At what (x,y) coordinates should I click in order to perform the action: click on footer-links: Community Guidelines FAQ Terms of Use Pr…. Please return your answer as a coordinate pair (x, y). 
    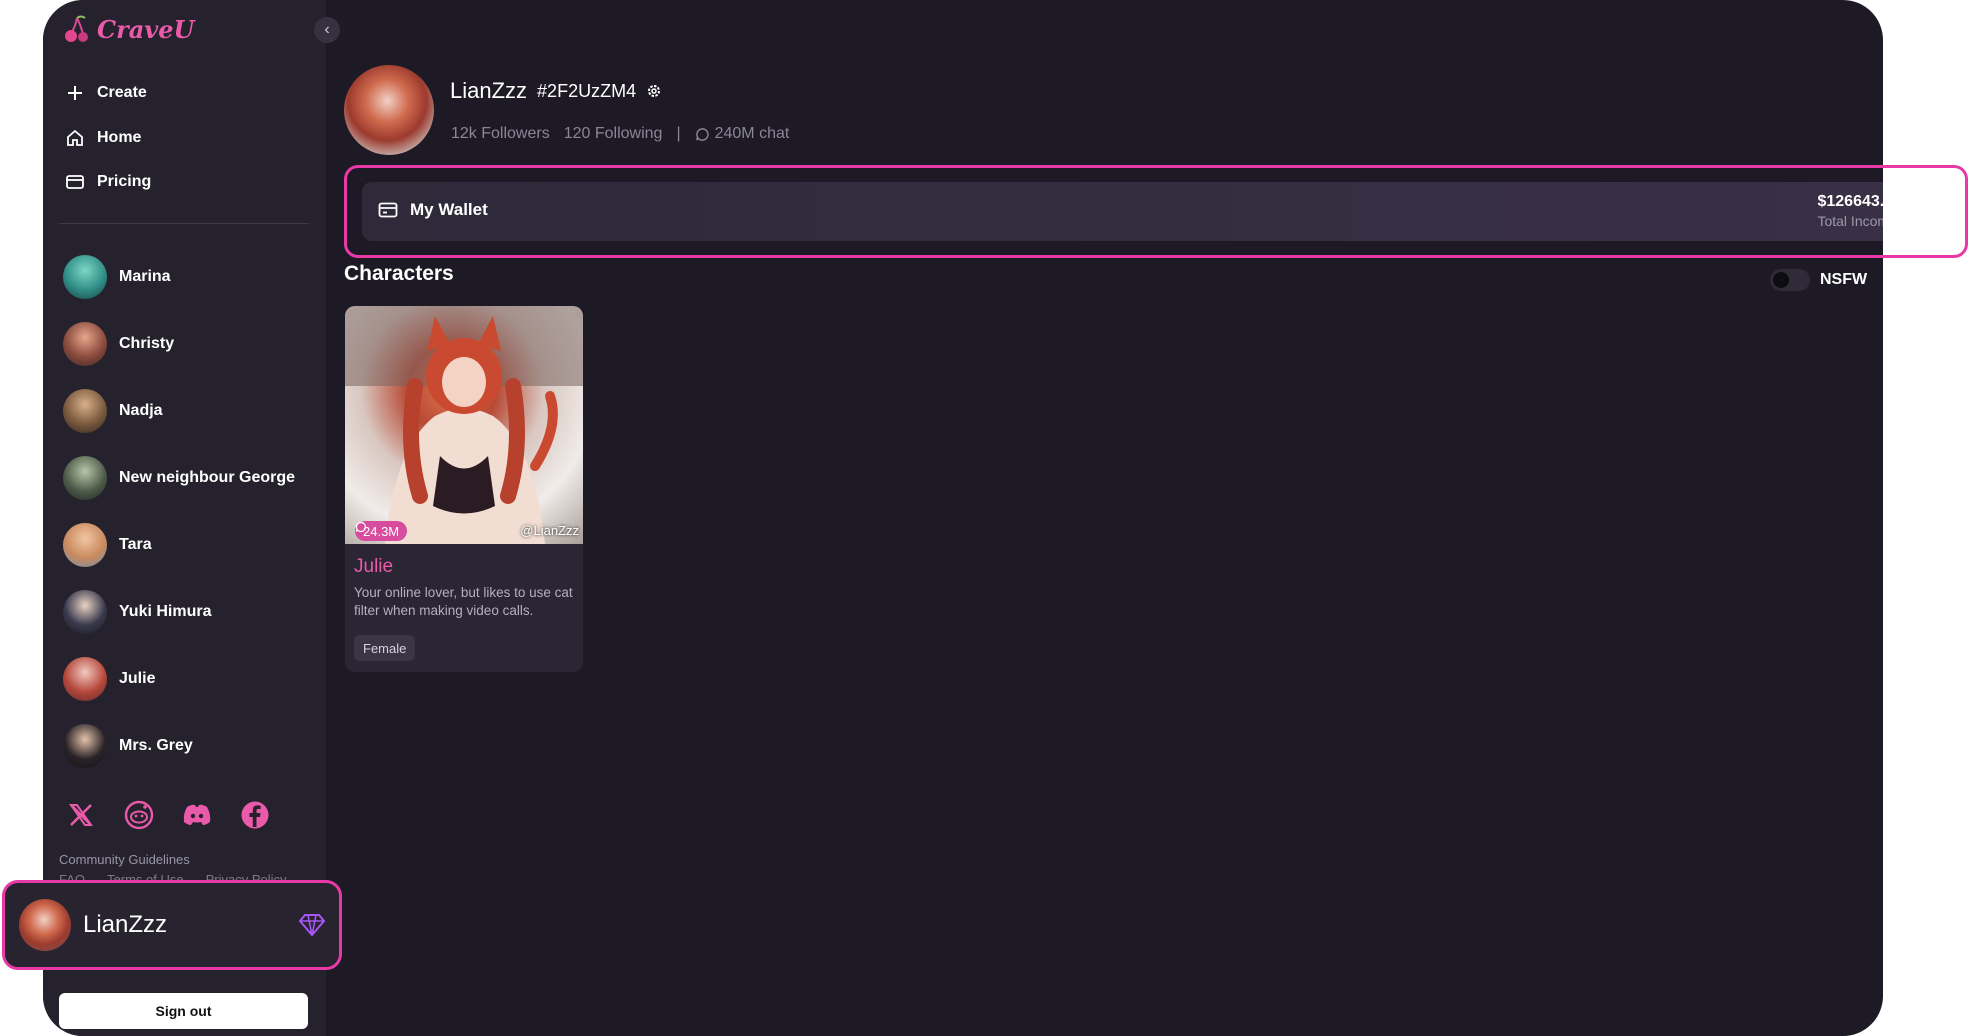
    Looking at the image, I should click on (173, 865).